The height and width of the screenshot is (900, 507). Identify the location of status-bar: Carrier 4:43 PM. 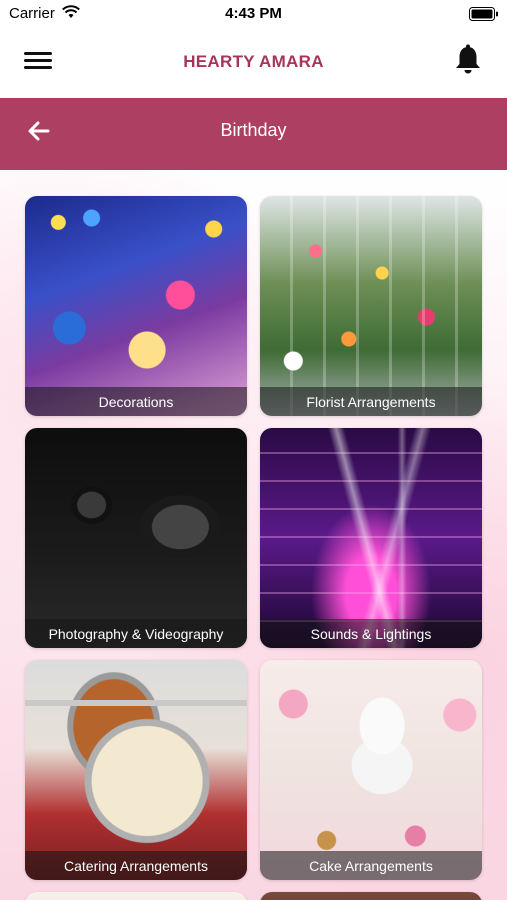
(253, 14).